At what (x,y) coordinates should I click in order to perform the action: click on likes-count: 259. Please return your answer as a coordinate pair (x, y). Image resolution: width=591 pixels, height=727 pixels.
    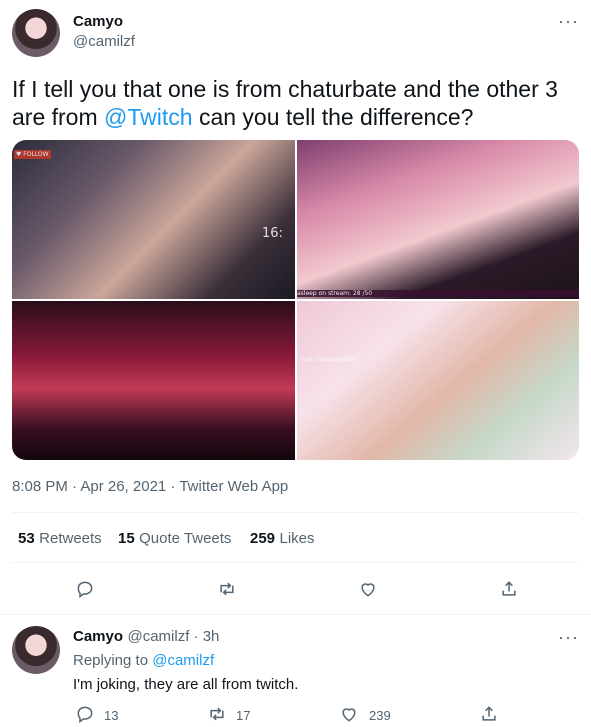
    Looking at the image, I should click on (263, 538).